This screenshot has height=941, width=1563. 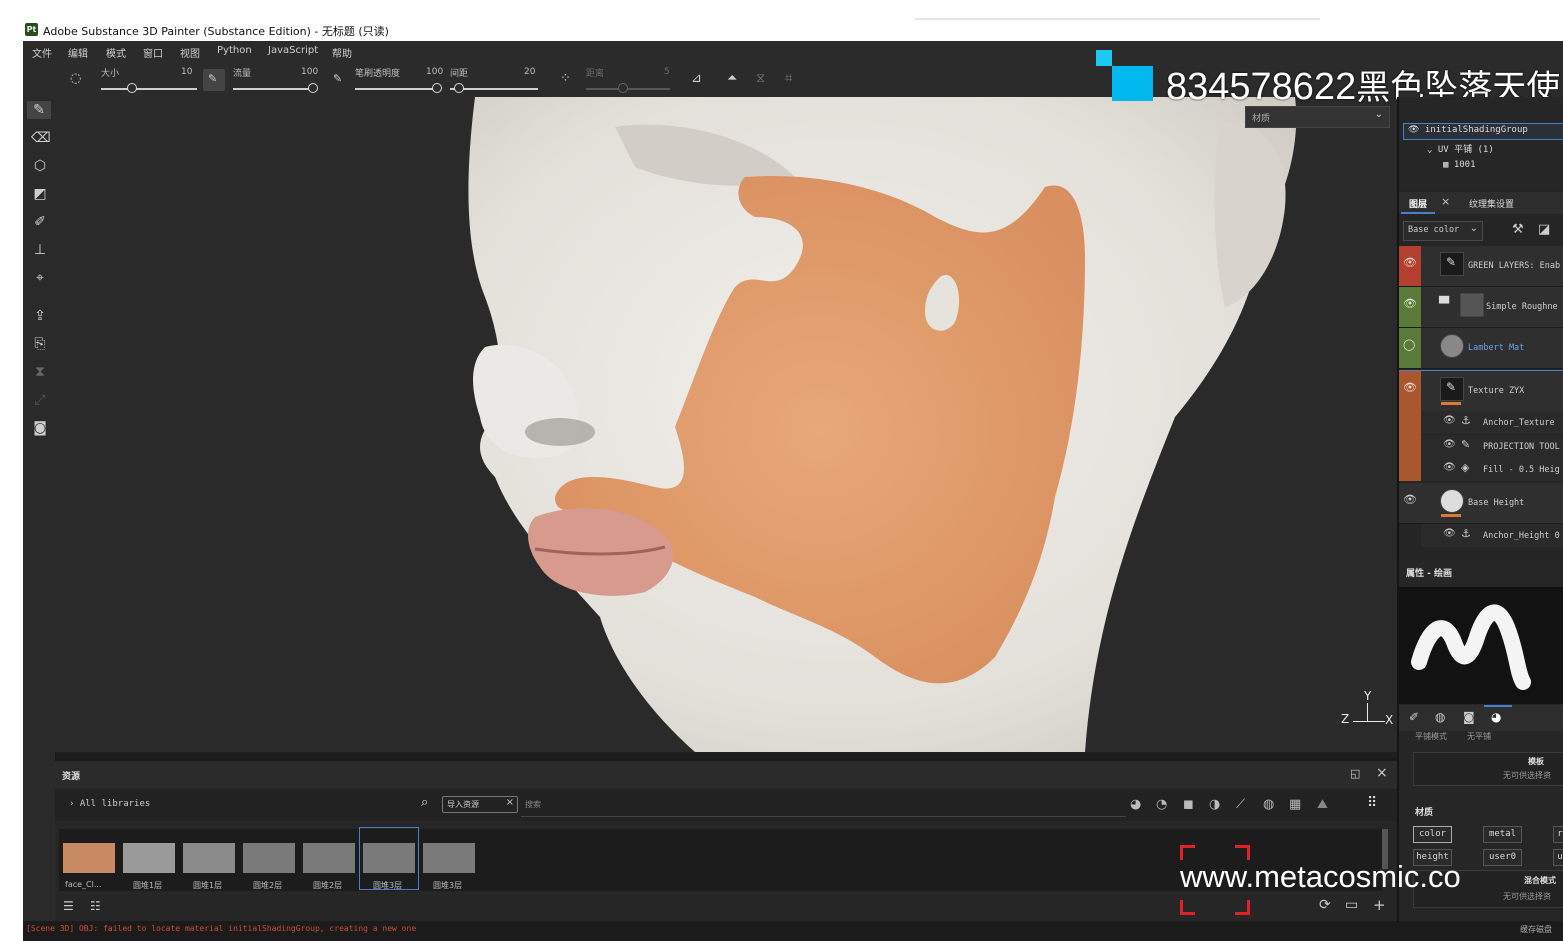 I want to click on bake-icon: ⎘, so click(x=40, y=344).